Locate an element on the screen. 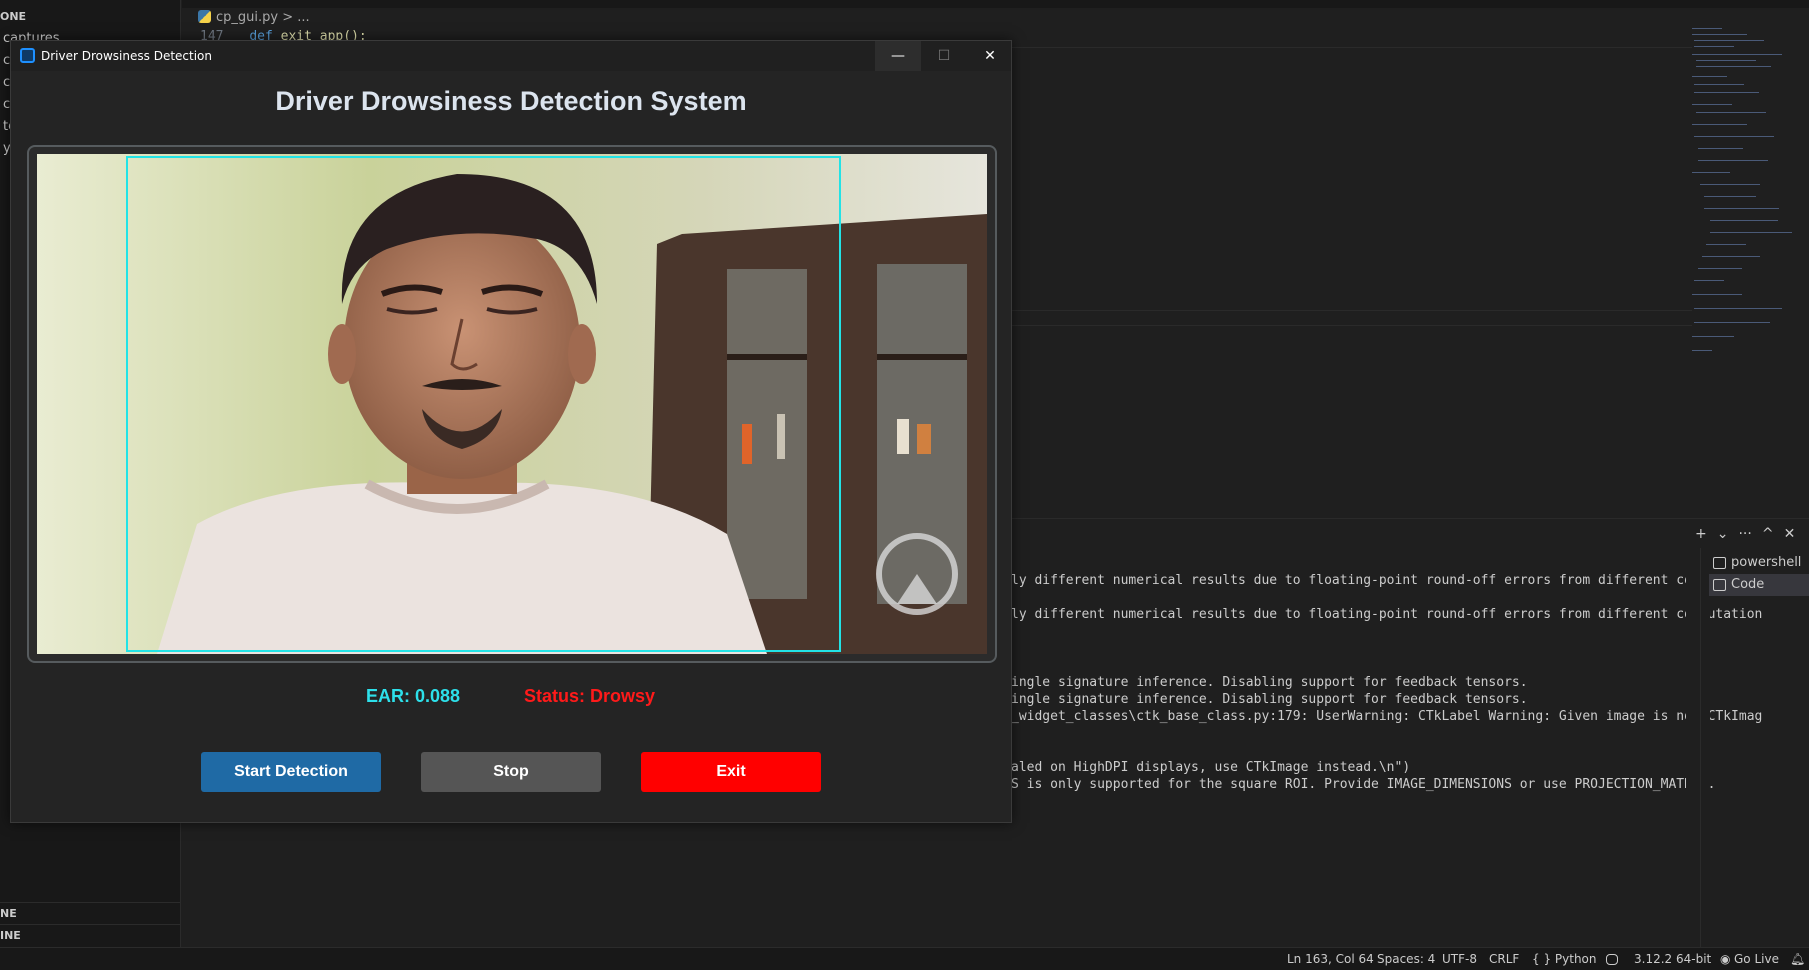 This screenshot has height=970, width=1809. explorer-section-header: ONE is located at coordinates (13, 16).